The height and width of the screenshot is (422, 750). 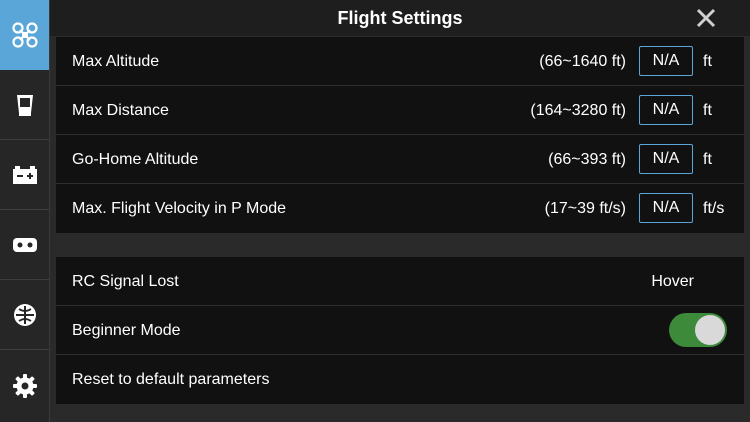 What do you see at coordinates (666, 208) in the screenshot?
I see `max-velocity-input` at bounding box center [666, 208].